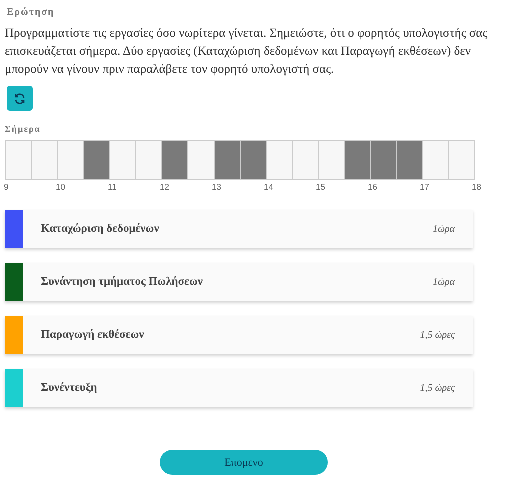 The width and height of the screenshot is (507, 483). What do you see at coordinates (269, 187) in the screenshot?
I see `hour-label: 14` at bounding box center [269, 187].